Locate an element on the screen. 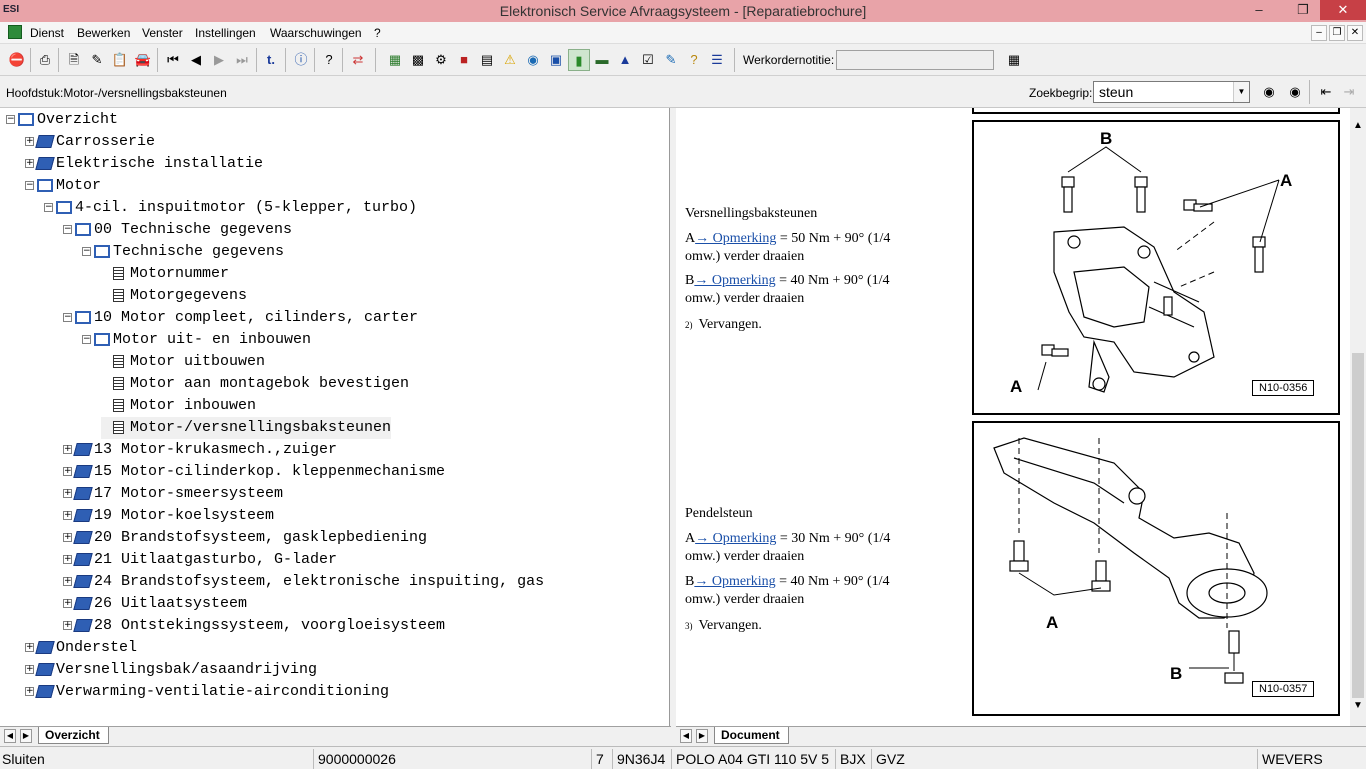 Image resolution: width=1366 pixels, height=769 pixels. section1-b-link: → Opmerking is located at coordinates (734, 280).